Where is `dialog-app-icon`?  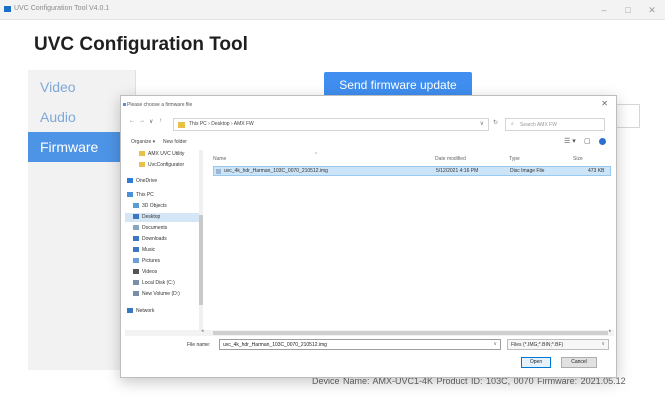 dialog-app-icon is located at coordinates (124, 104).